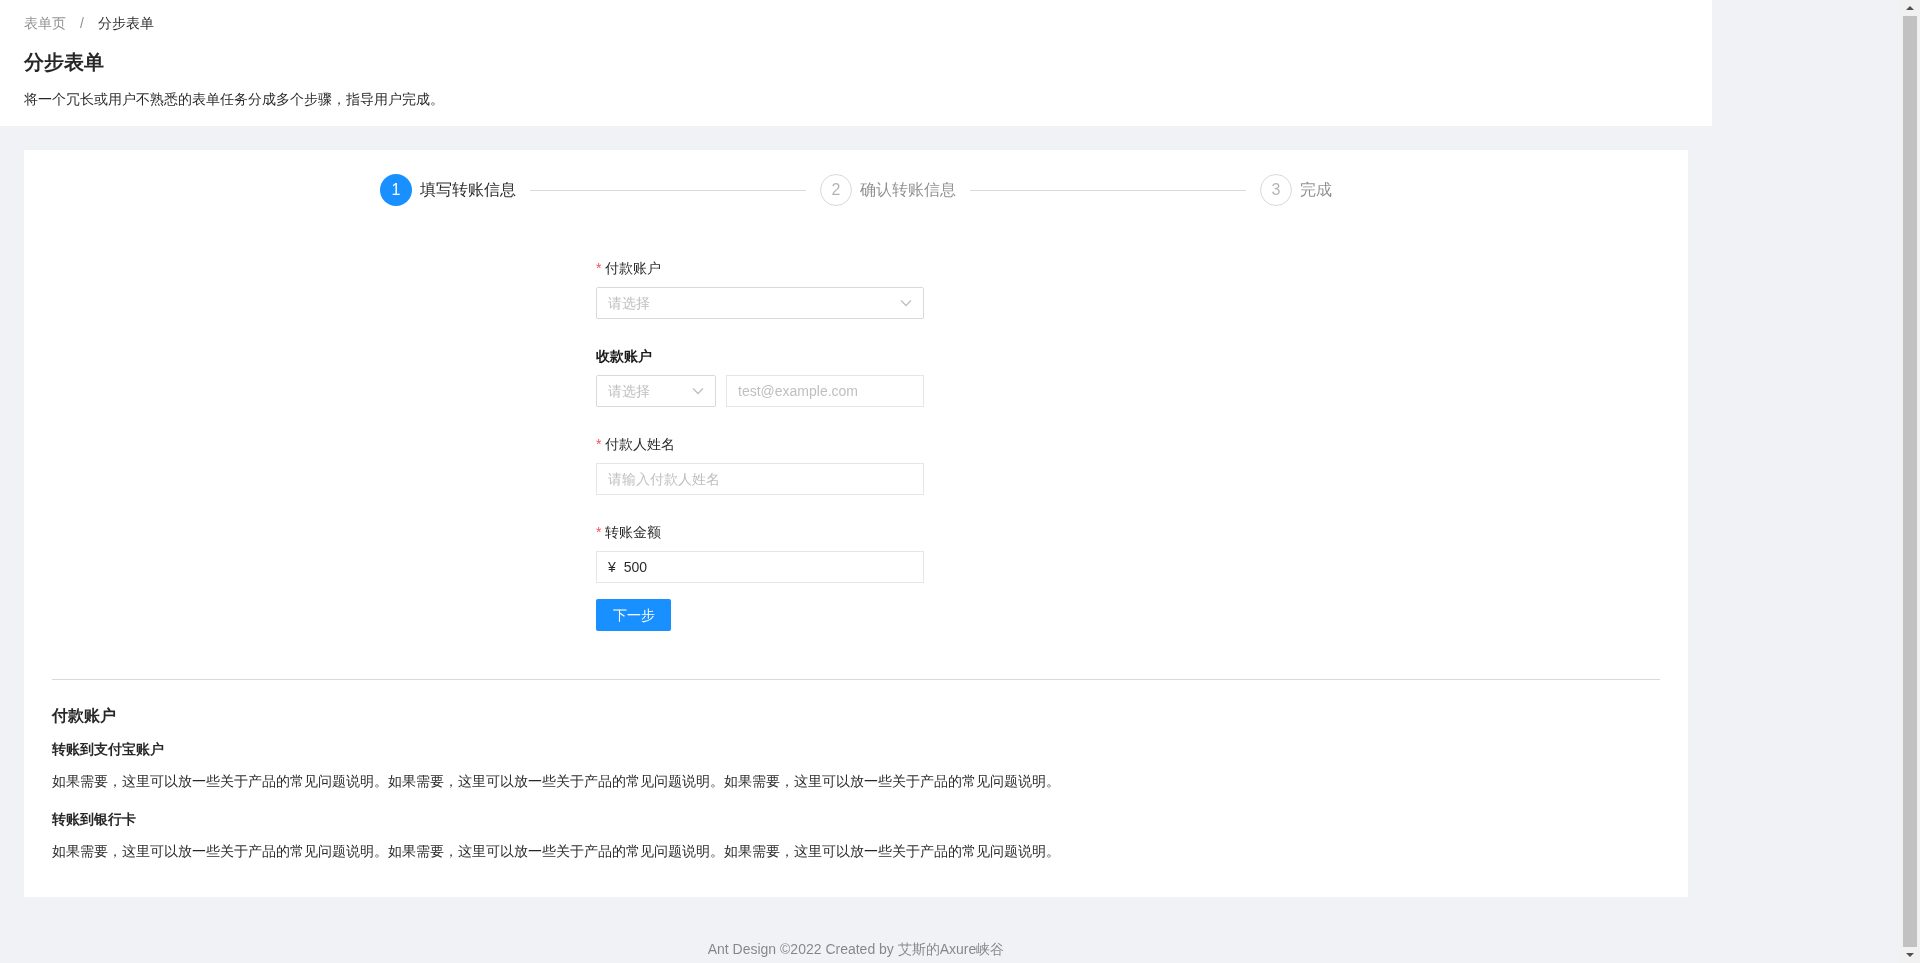 The width and height of the screenshot is (1920, 963). What do you see at coordinates (624, 356) in the screenshot?
I see `field-label: 收款账户` at bounding box center [624, 356].